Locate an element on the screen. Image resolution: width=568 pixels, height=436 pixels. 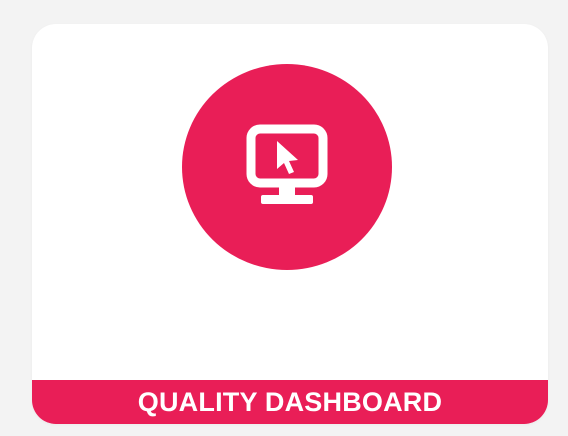
tile-label: QUALITY DASHBOARD is located at coordinates (290, 401).